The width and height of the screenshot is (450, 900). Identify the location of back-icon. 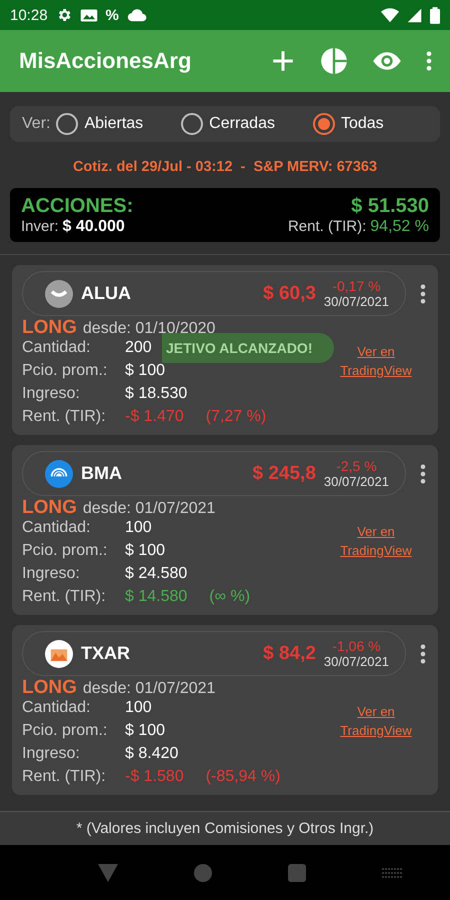
(108, 873).